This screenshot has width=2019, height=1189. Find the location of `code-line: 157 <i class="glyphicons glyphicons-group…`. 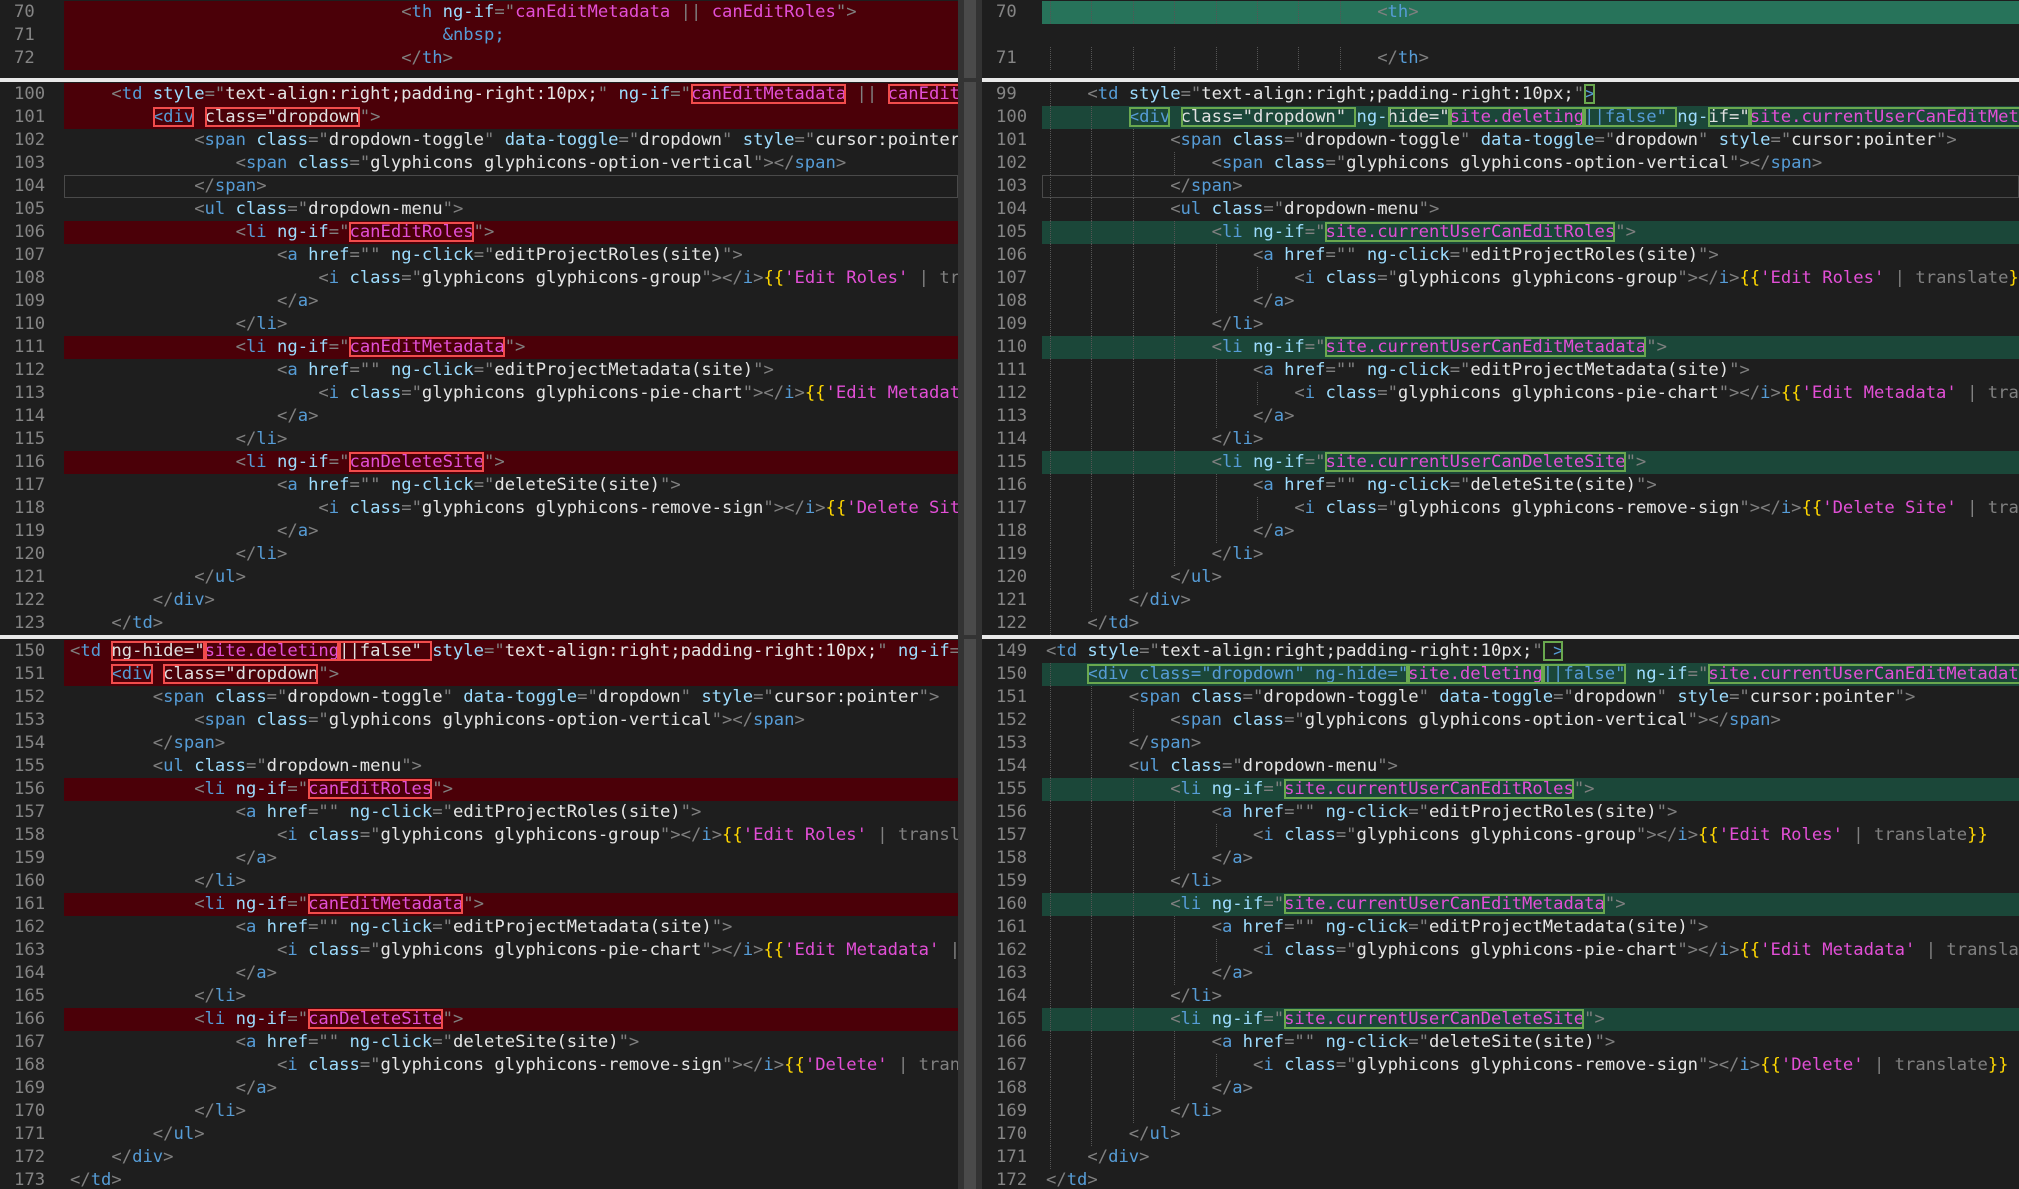

code-line: 157 <i class="glyphicons glyphicons-group… is located at coordinates (1500, 835).